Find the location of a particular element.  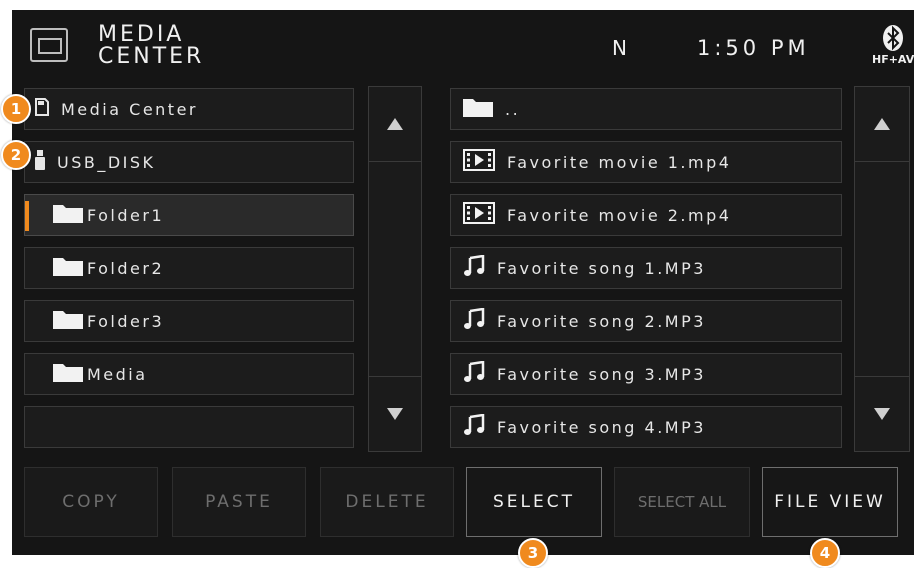

file-item-label: Favorite song 3.MP3 is located at coordinates (601, 374).